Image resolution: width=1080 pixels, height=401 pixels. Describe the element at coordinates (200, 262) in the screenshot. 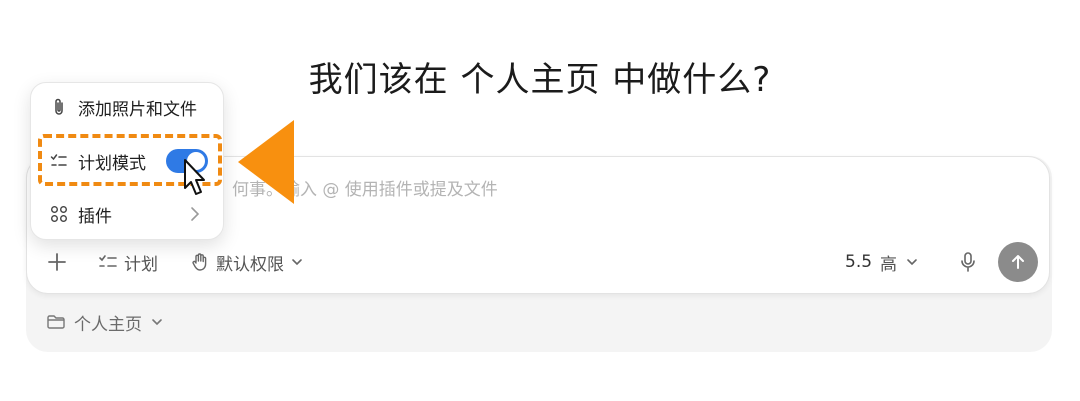

I see `hand-icon` at that location.